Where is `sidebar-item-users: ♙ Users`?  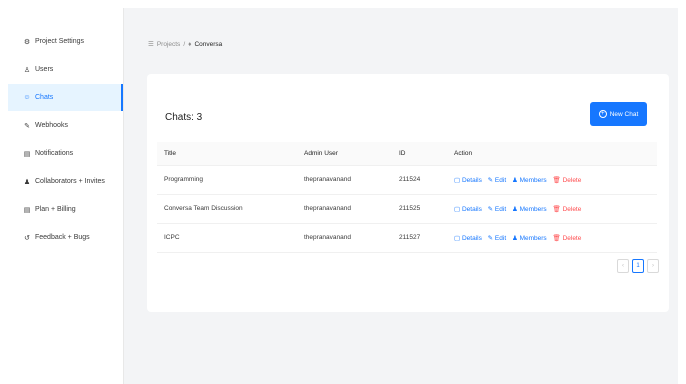
sidebar-item-users: ♙ Users is located at coordinates (65, 69).